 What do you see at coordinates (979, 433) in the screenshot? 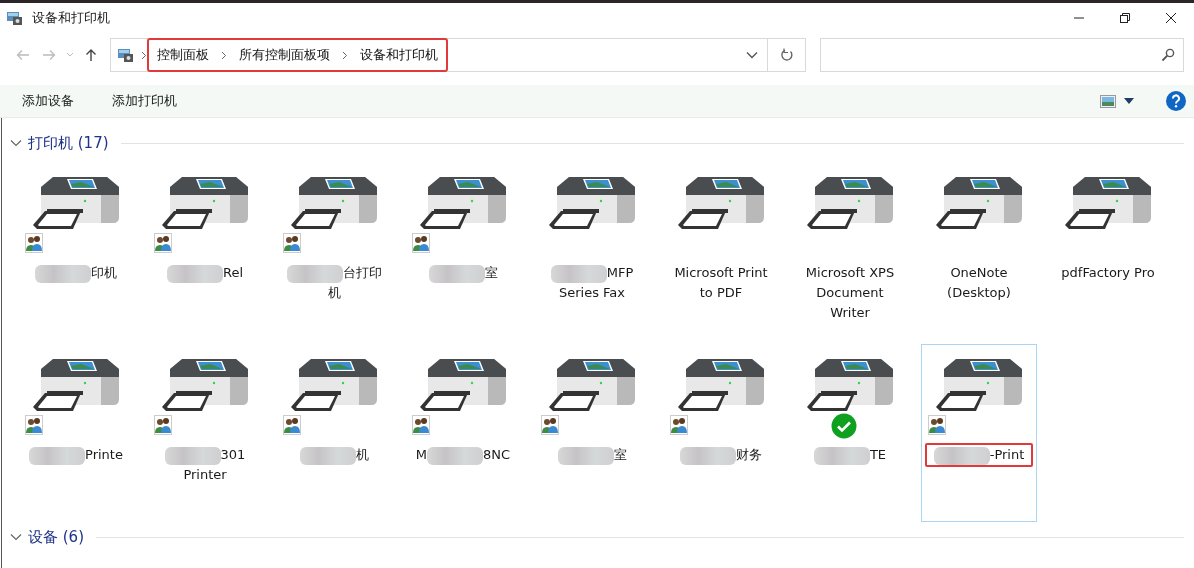
I see `printer-item: -Print` at bounding box center [979, 433].